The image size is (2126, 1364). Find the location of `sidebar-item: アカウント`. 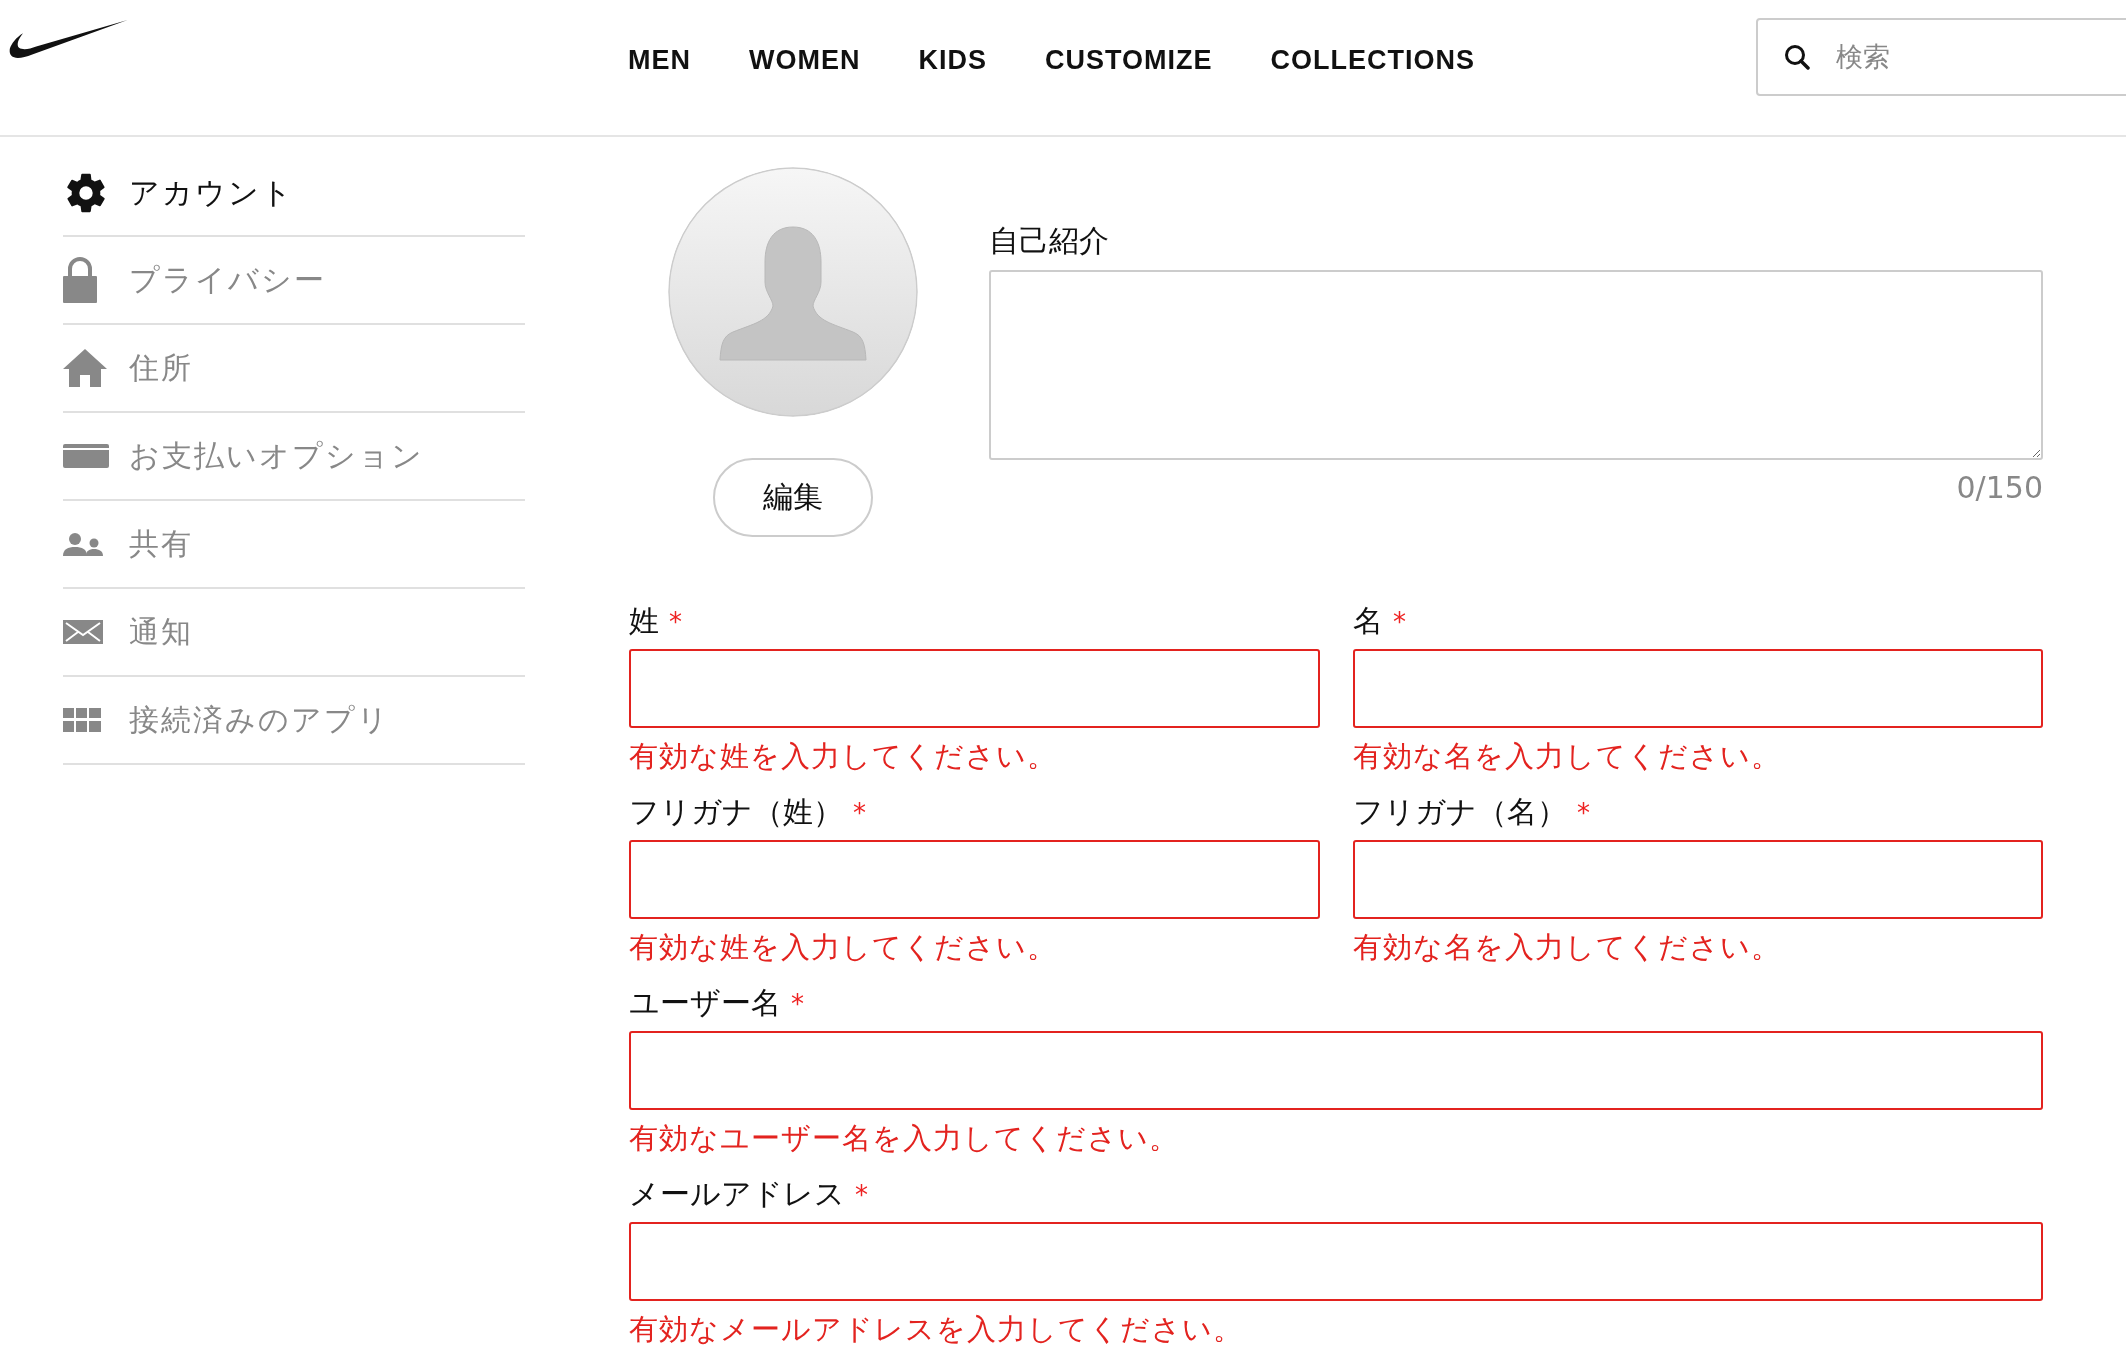

sidebar-item: アカウント is located at coordinates (211, 193).